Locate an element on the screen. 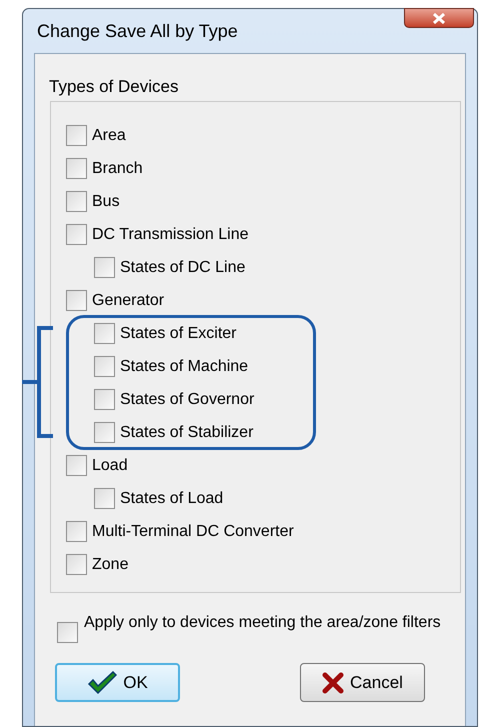  checkbox-label: DC Transmission Line is located at coordinates (170, 234).